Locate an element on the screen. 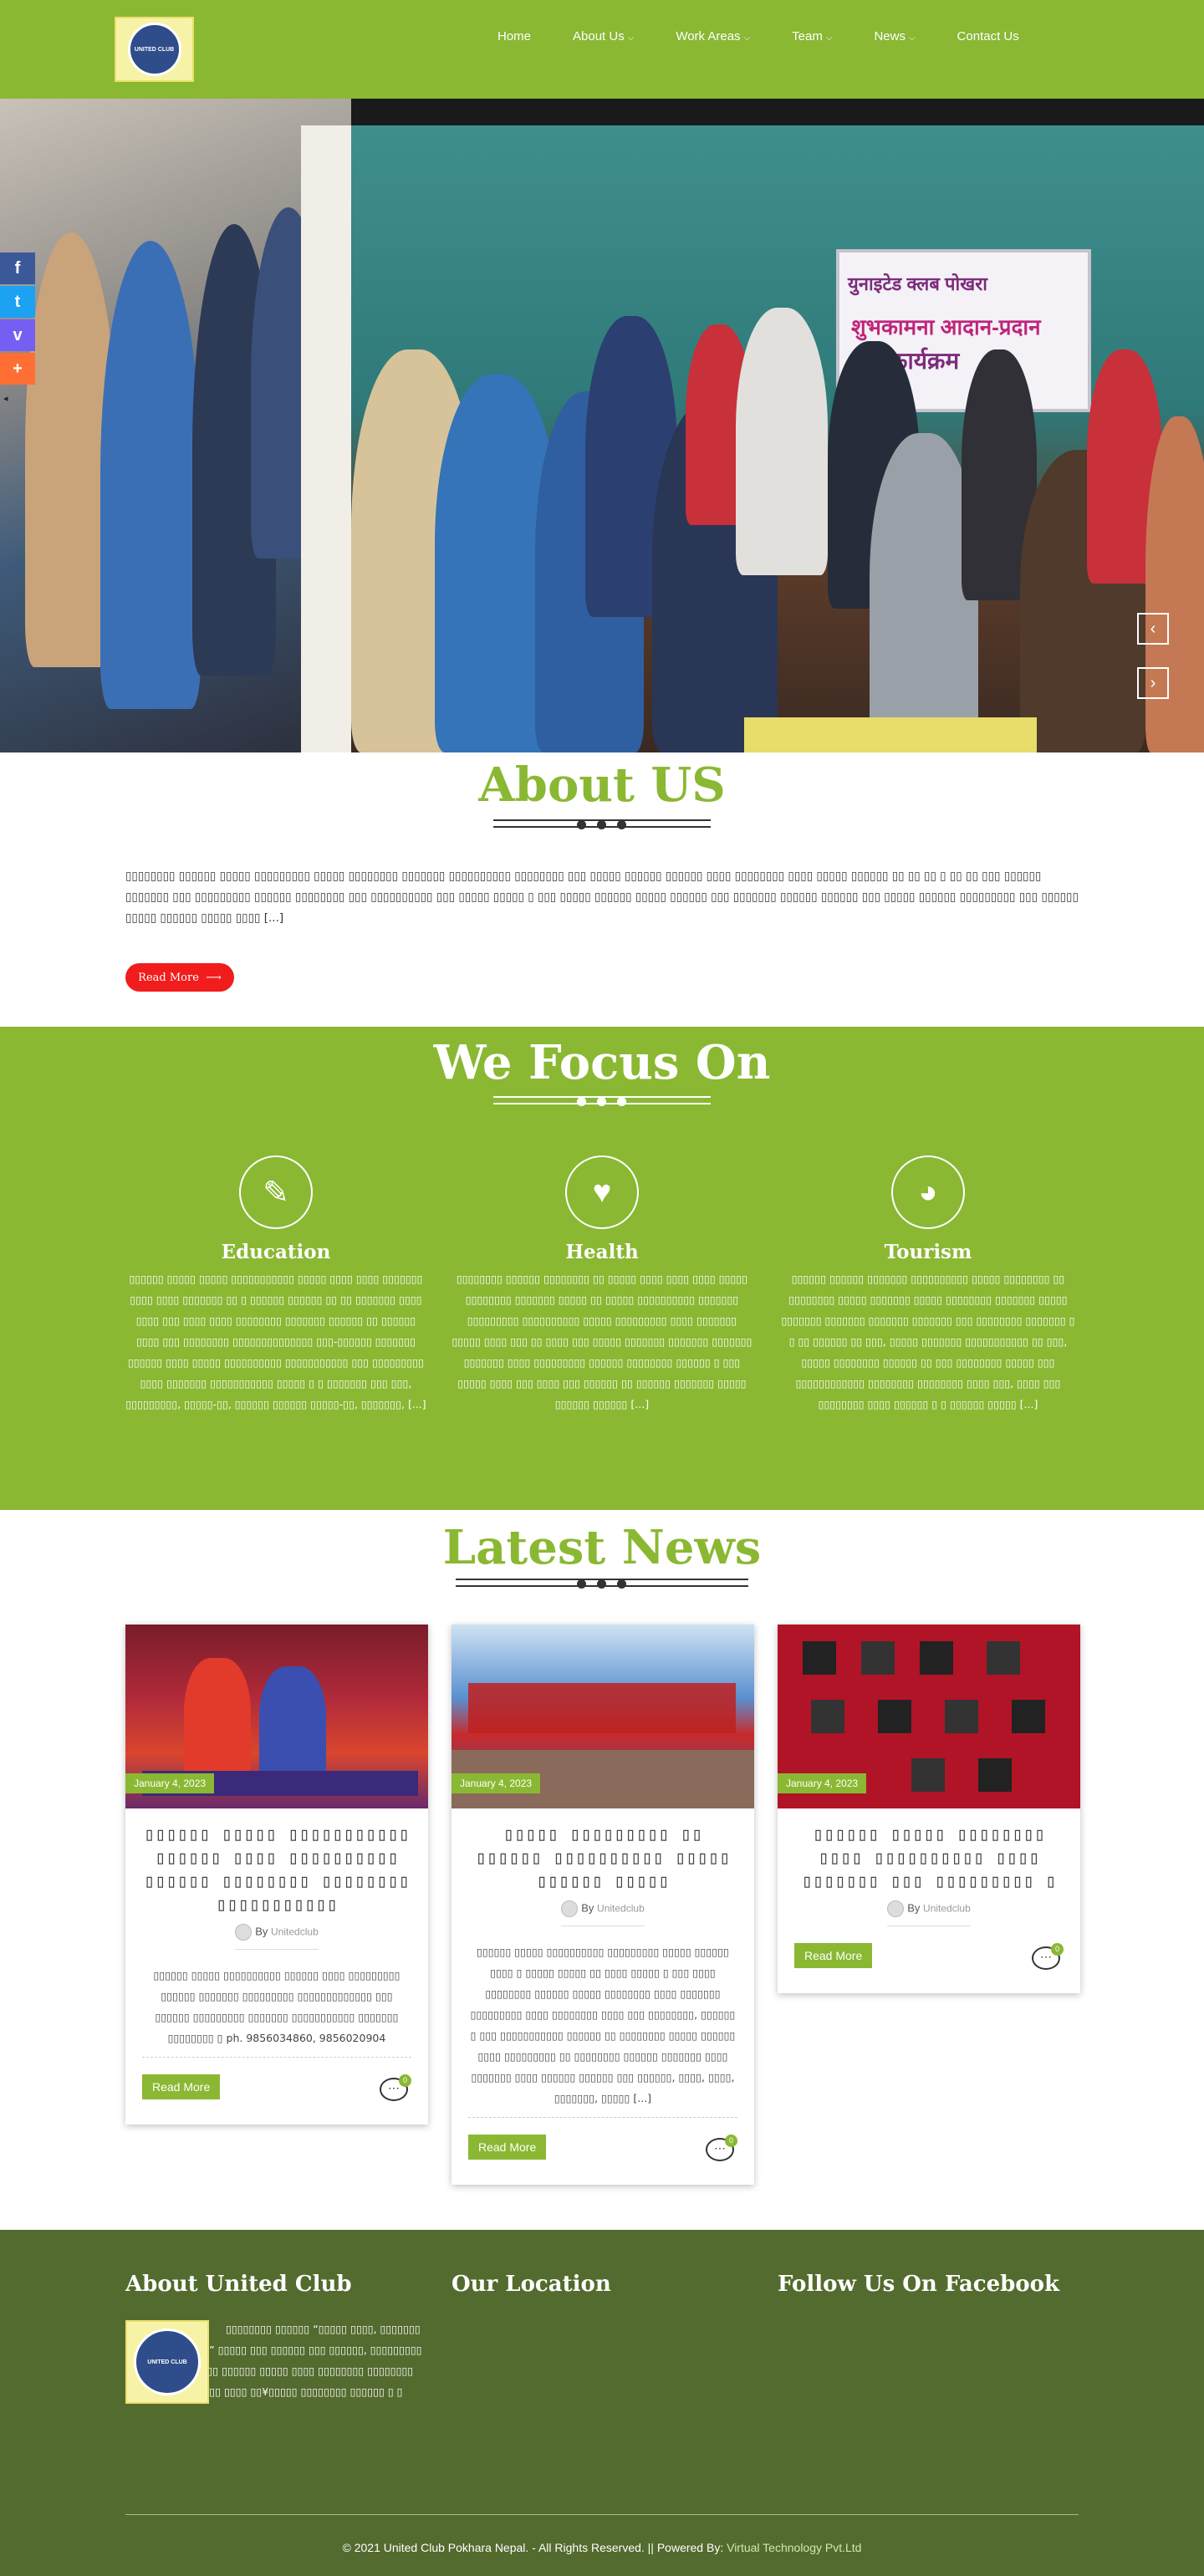  site-logo: UNITED CLUB is located at coordinates (155, 50).